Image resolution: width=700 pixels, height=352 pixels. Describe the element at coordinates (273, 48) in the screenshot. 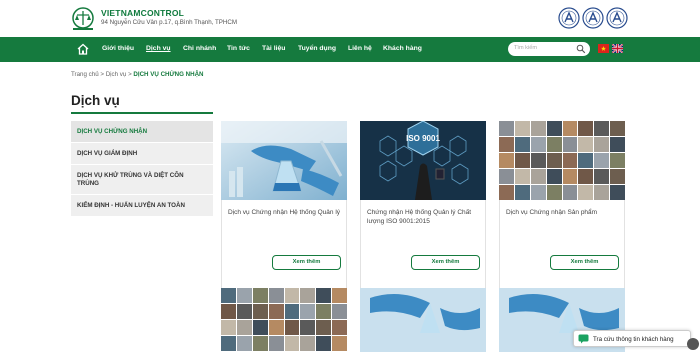

I see `nav-item-tai-lieu: Tài liệu` at that location.